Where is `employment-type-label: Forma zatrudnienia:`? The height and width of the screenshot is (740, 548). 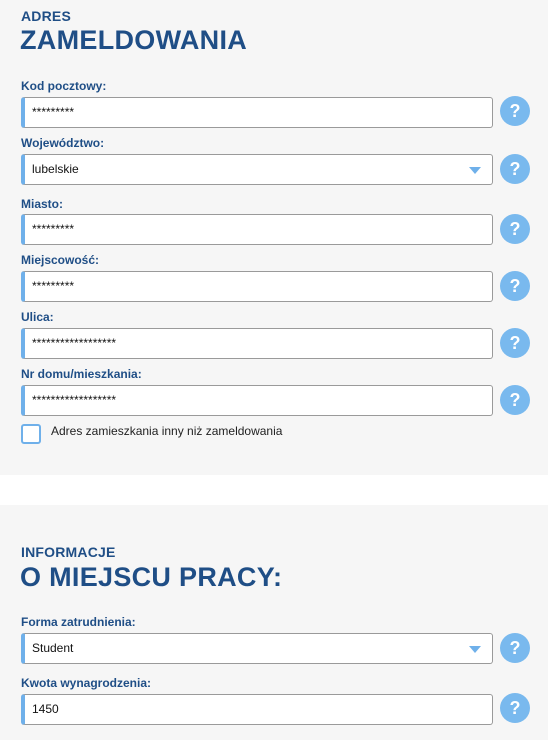
employment-type-label: Forma zatrudnienia: is located at coordinates (78, 622).